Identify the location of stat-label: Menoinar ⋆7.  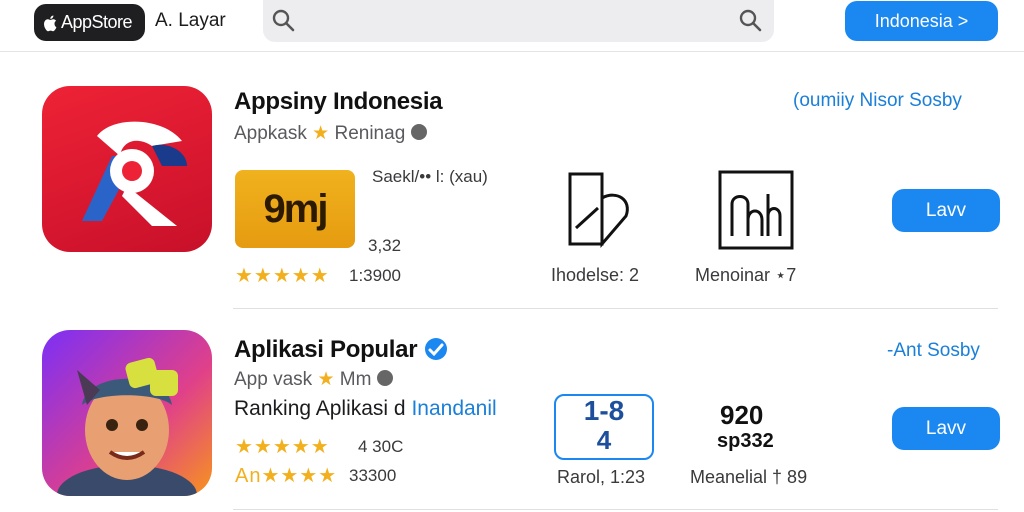
(746, 275).